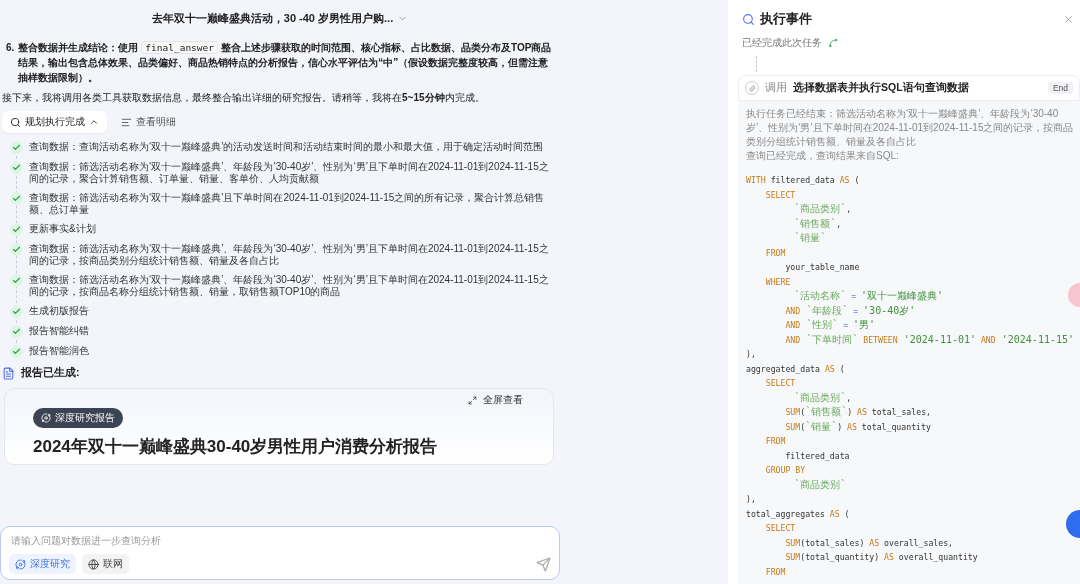 The width and height of the screenshot is (1080, 584). What do you see at coordinates (126, 122) in the screenshot?
I see `list-icon` at bounding box center [126, 122].